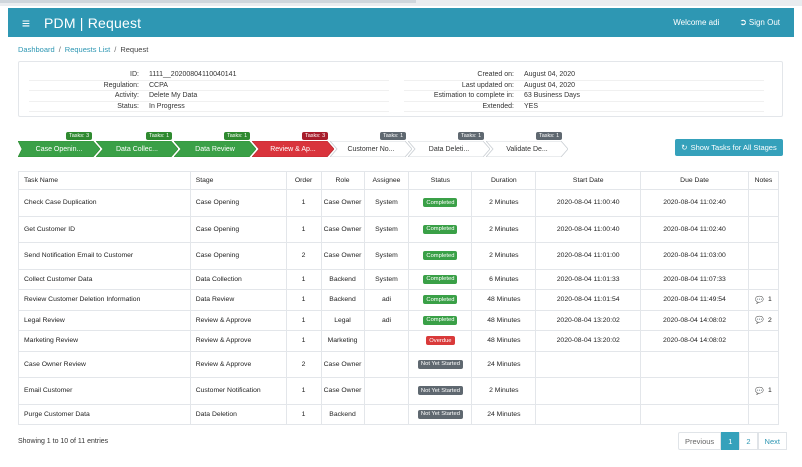  I want to click on previous-page-button: Previous, so click(700, 441).